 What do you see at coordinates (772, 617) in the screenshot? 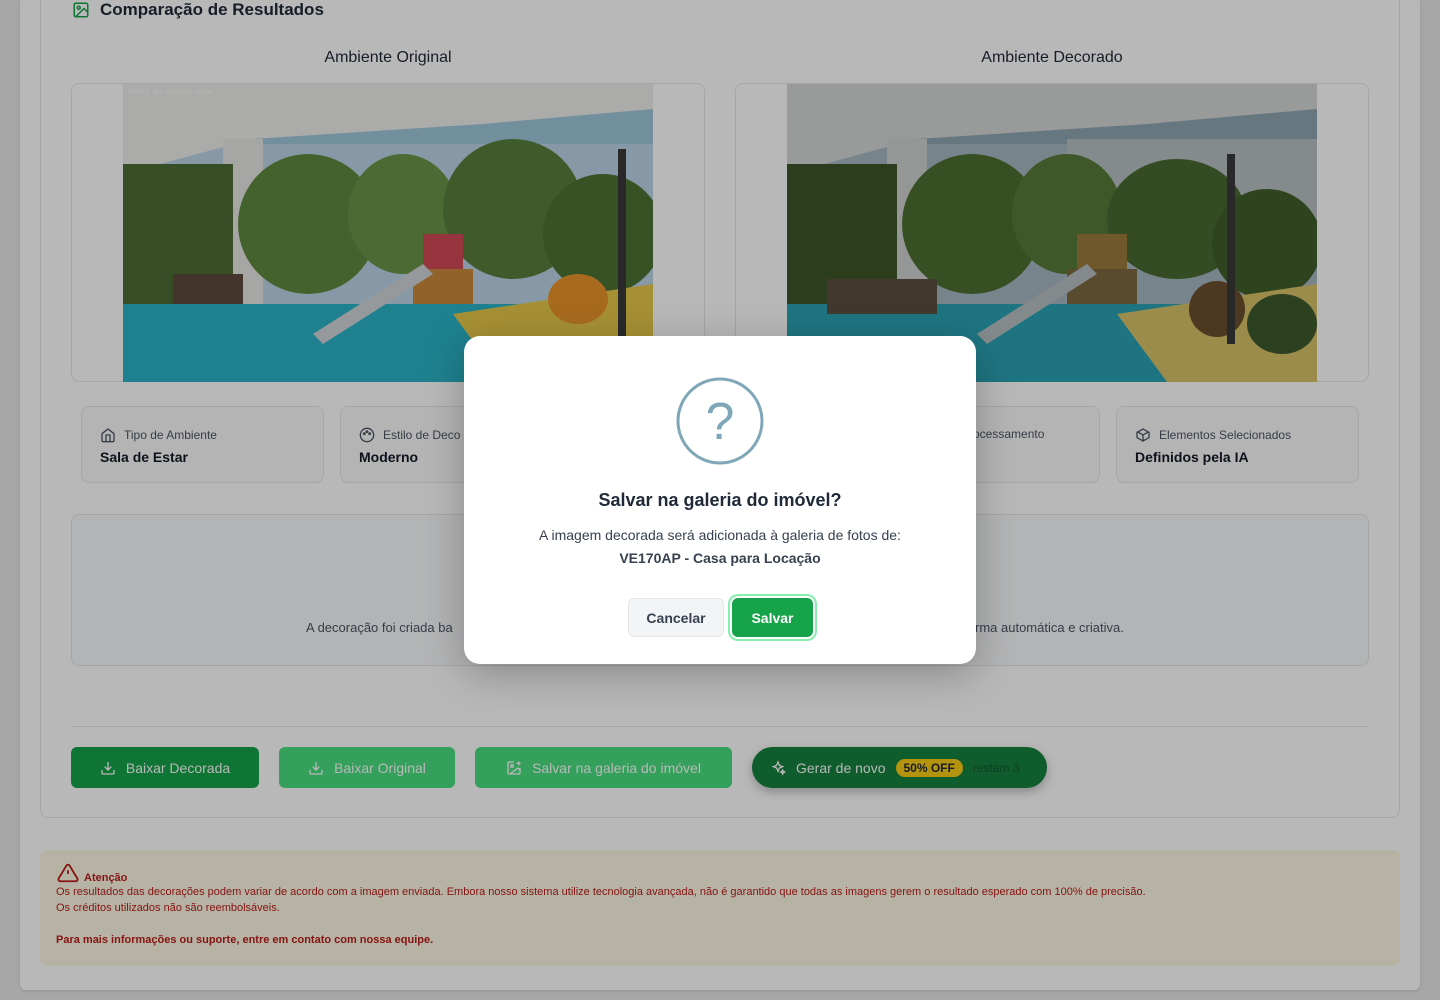
I see `confirm-save-button: Salvar` at bounding box center [772, 617].